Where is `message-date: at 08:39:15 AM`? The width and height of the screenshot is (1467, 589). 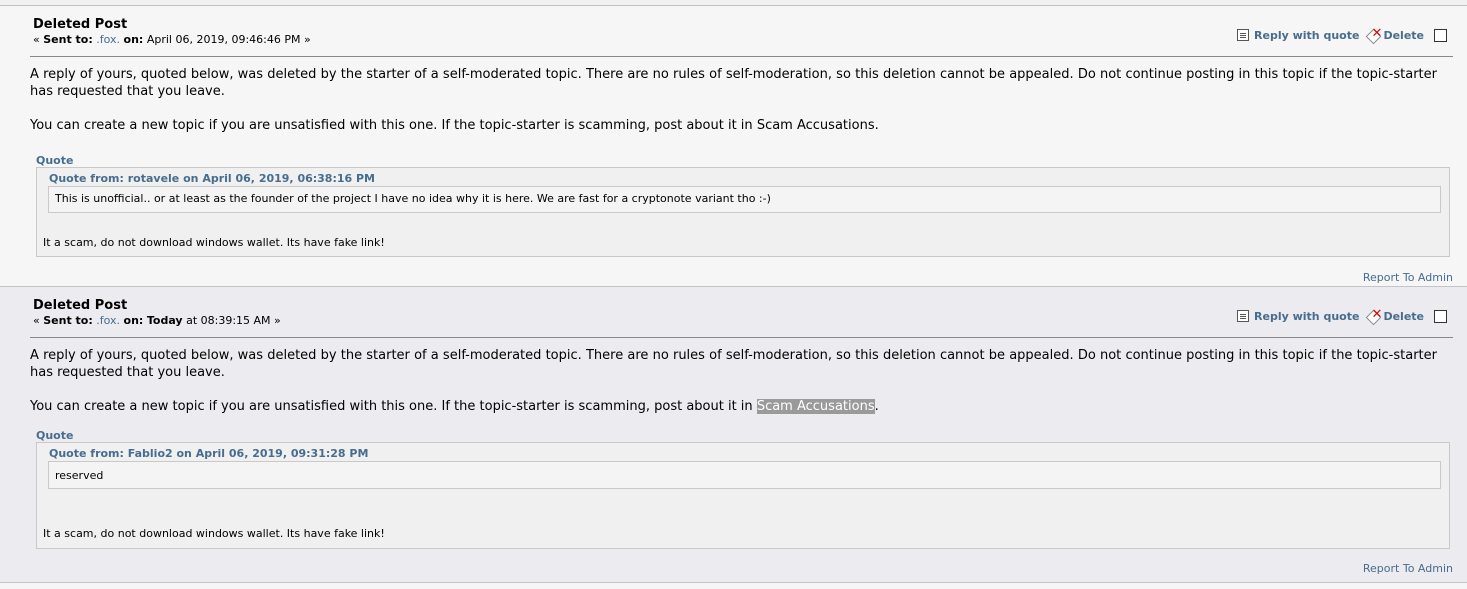
message-date: at 08:39:15 AM is located at coordinates (228, 320).